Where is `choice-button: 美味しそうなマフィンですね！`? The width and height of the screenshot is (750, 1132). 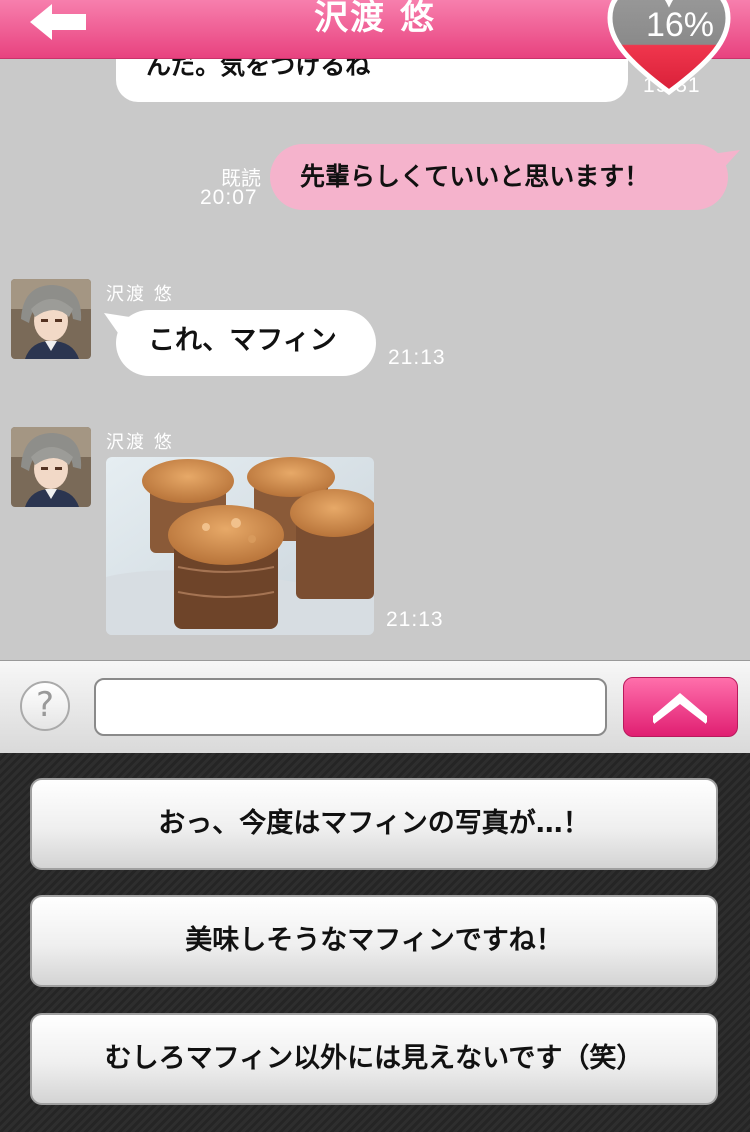 choice-button: 美味しそうなマフィンですね！ is located at coordinates (374, 941).